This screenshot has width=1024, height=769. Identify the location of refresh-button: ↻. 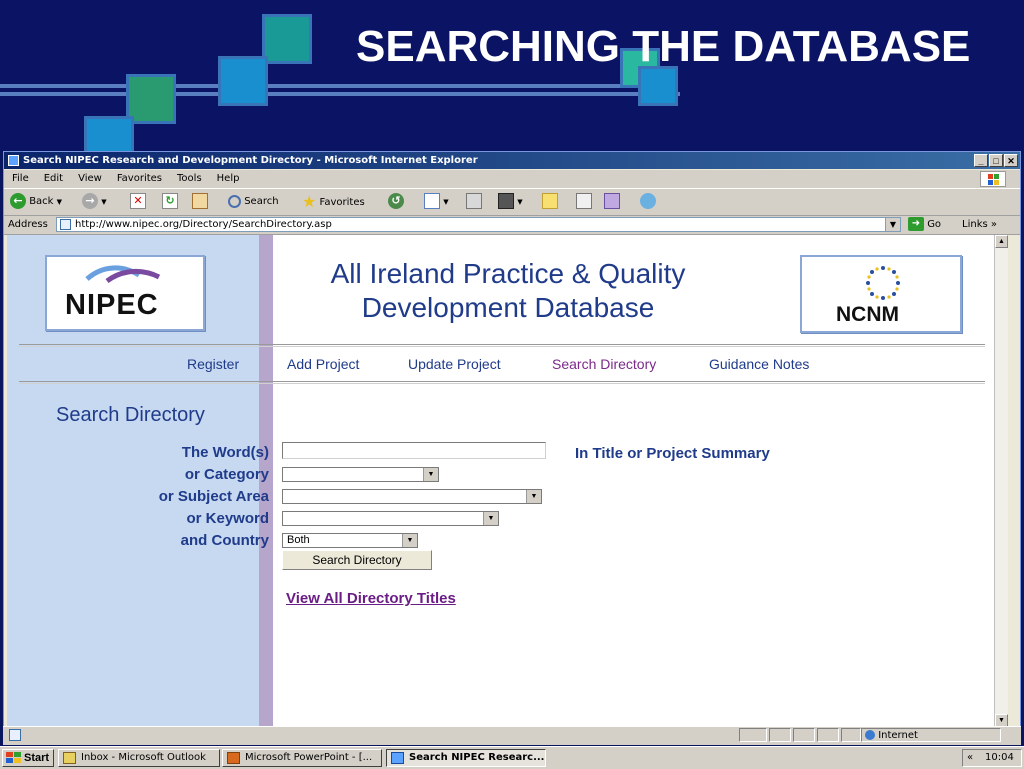
(170, 202).